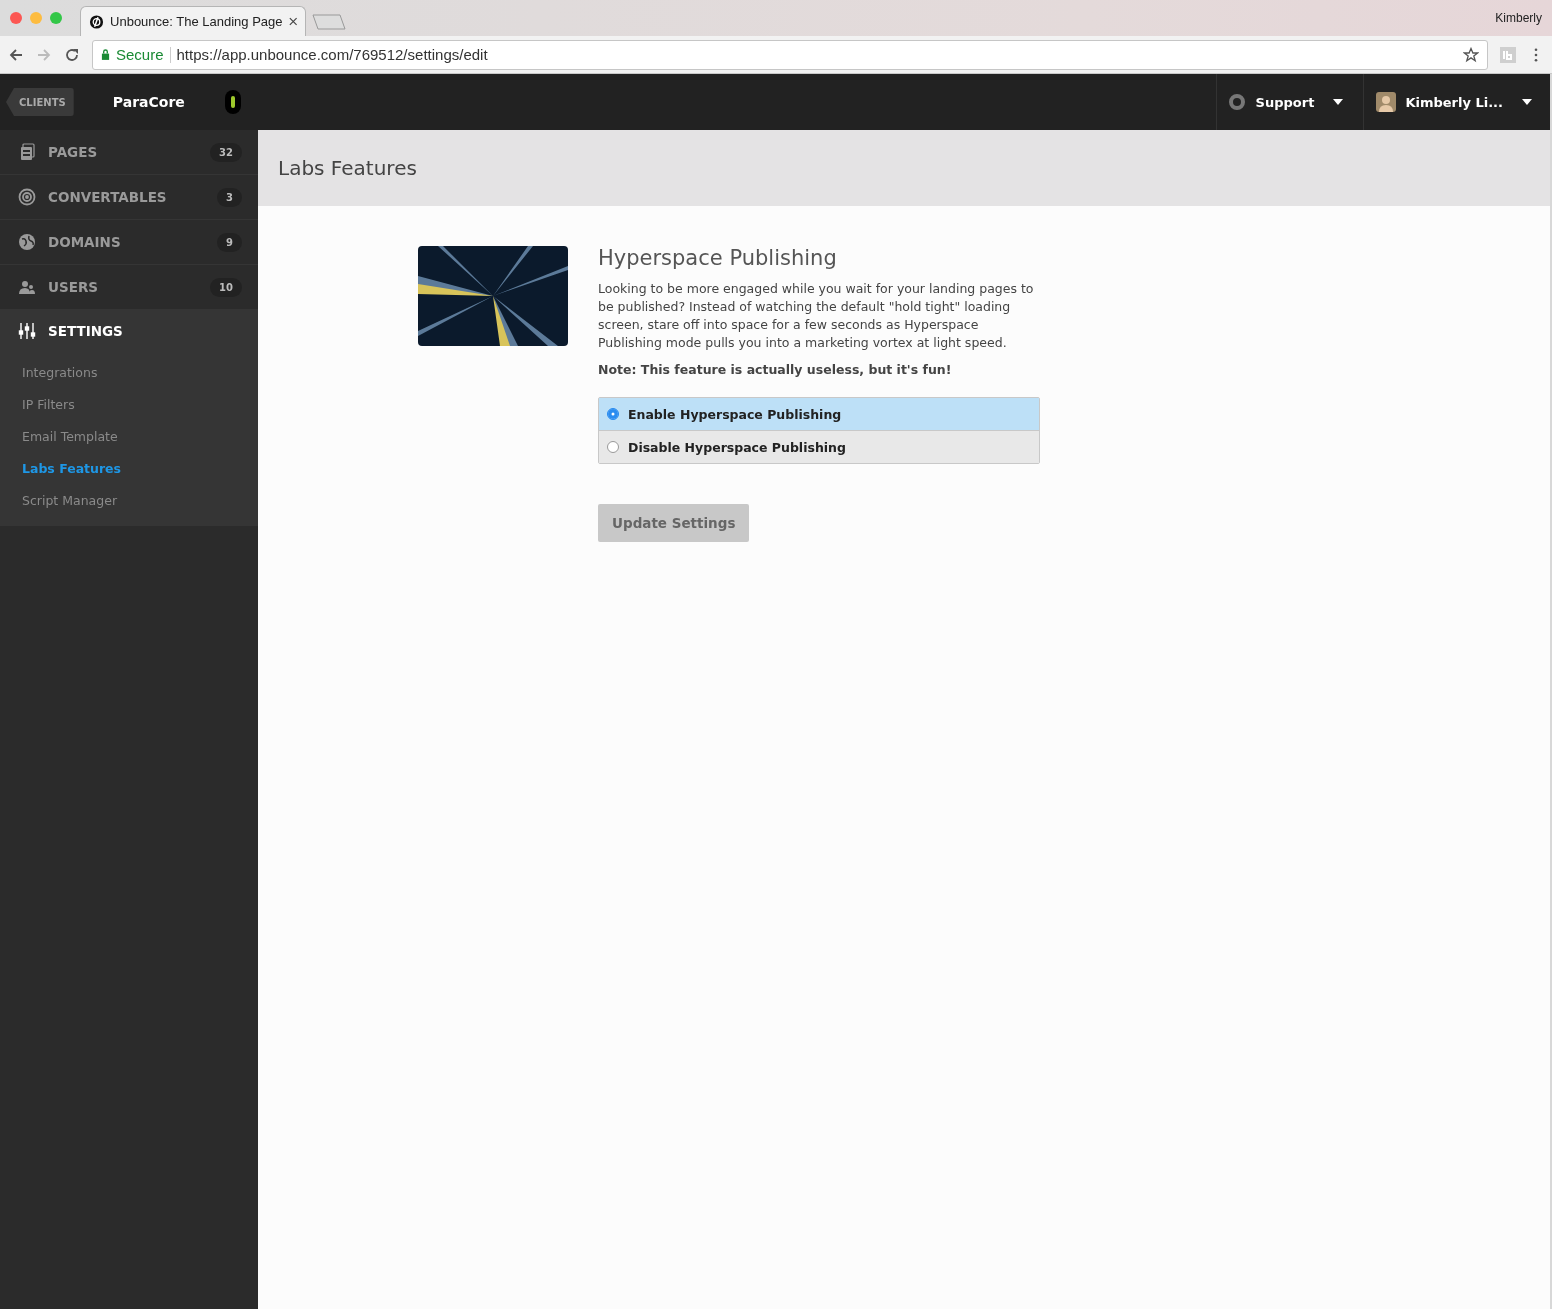  Describe the element at coordinates (1386, 102) in the screenshot. I see `avatar-icon` at that location.